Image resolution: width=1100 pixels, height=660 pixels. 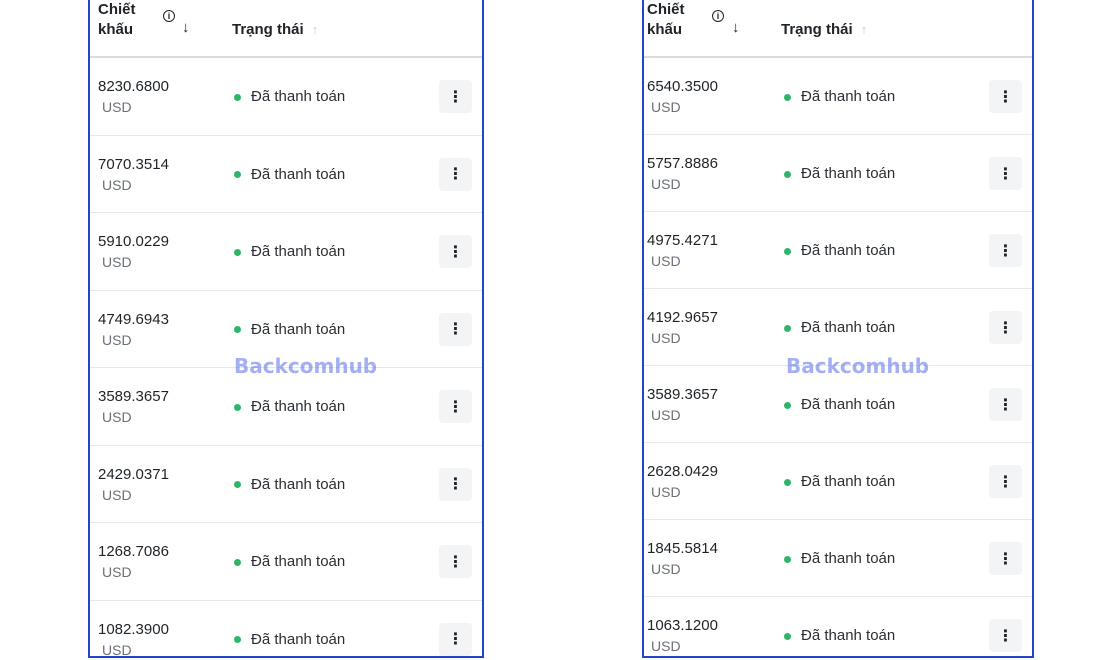 I want to click on table-row: 6540.3500 USD Đã thanh toán ⋮, so click(x=838, y=96).